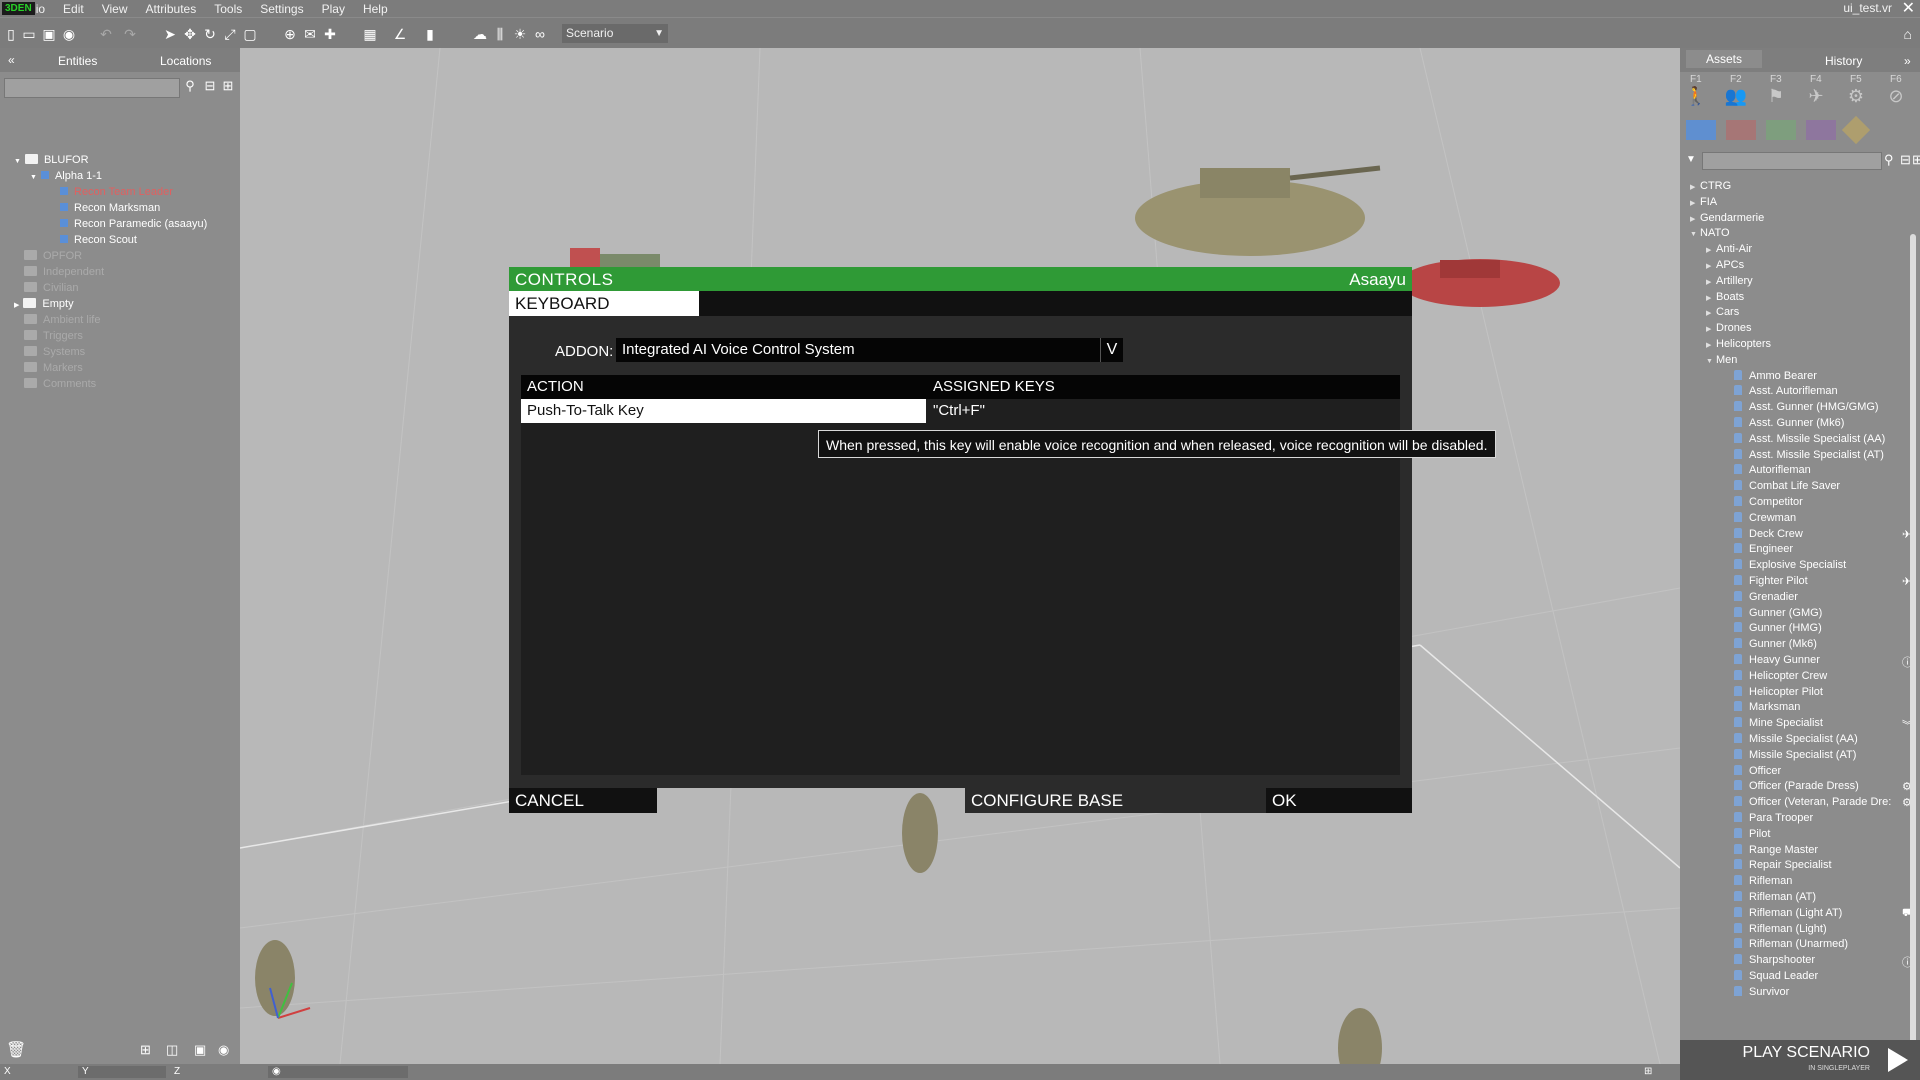 Image resolution: width=1920 pixels, height=1080 pixels. What do you see at coordinates (1905, 160) in the screenshot?
I see `collapse-all-icon: ⊟` at bounding box center [1905, 160].